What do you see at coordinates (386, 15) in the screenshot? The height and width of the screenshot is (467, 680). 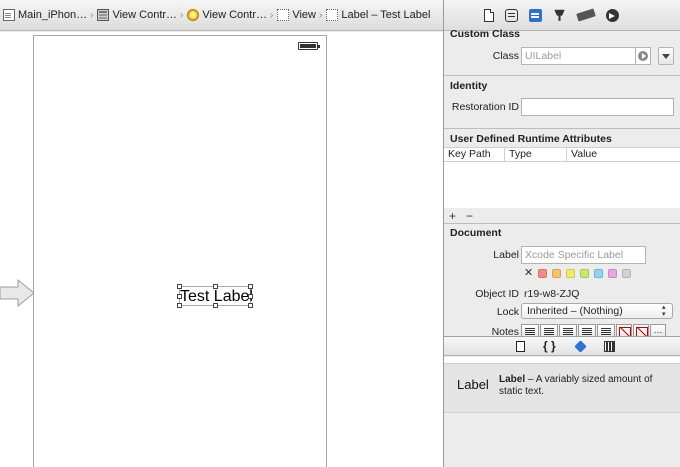 I see `crumb-label: Label – Test Label` at bounding box center [386, 15].